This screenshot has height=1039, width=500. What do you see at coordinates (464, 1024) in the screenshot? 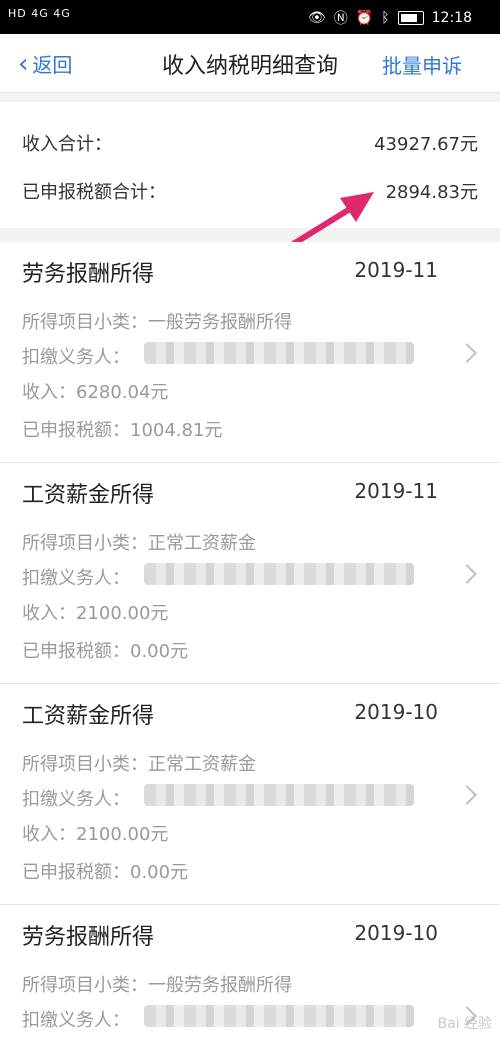
I see `watermark: Bai 经验` at bounding box center [464, 1024].